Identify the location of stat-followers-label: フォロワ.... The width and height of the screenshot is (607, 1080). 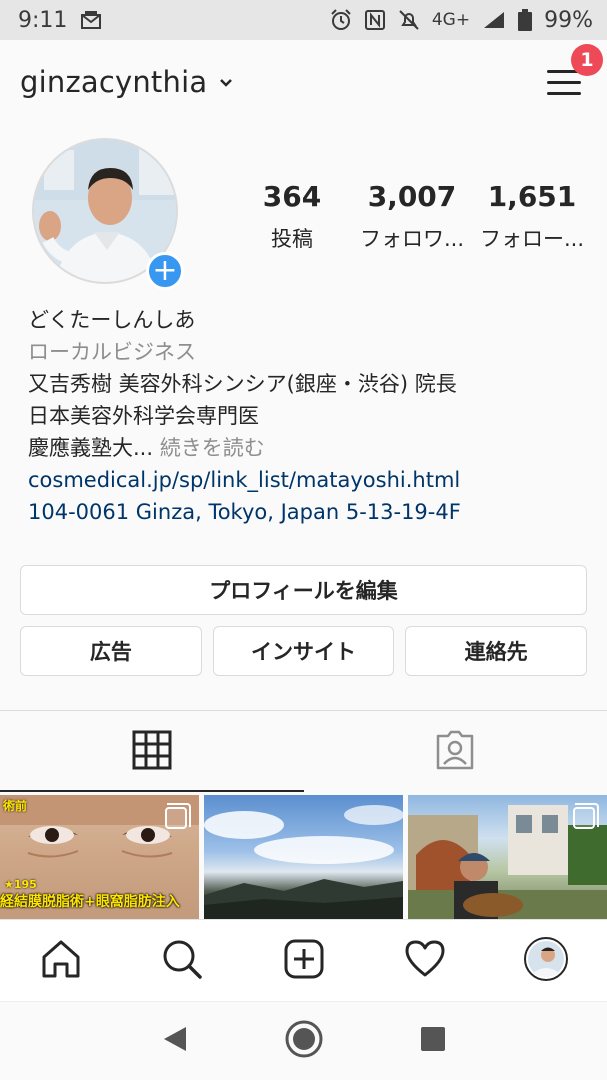
(412, 239).